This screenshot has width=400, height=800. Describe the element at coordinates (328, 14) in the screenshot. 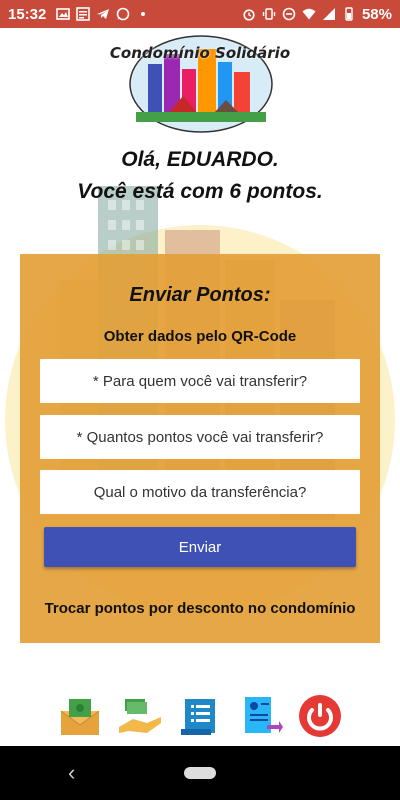

I see `signal-icon` at that location.